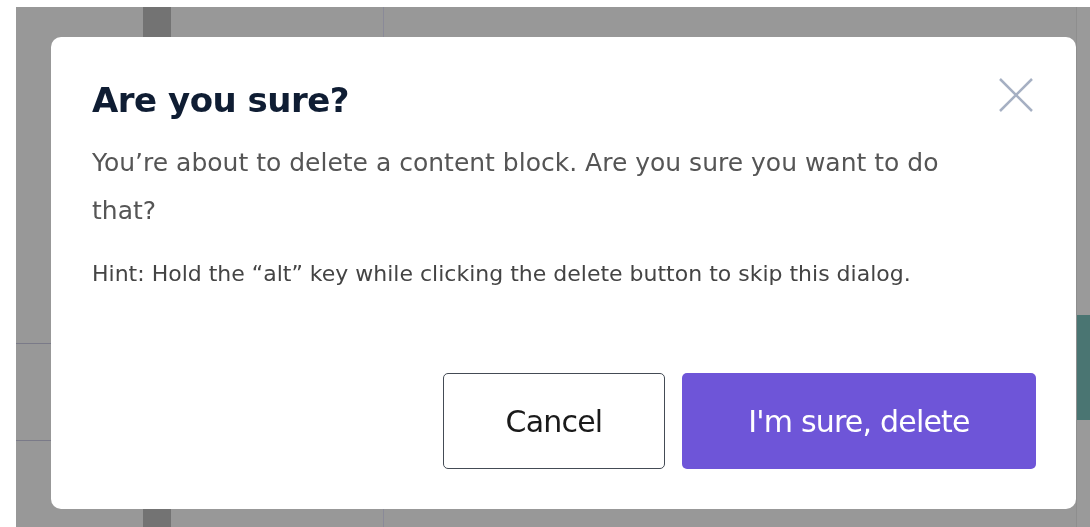 This screenshot has width=1090, height=527. I want to click on dialog-hint: Hint: Hold the “alt” key while clicking the delete button to skip this dialog., so click(502, 273).